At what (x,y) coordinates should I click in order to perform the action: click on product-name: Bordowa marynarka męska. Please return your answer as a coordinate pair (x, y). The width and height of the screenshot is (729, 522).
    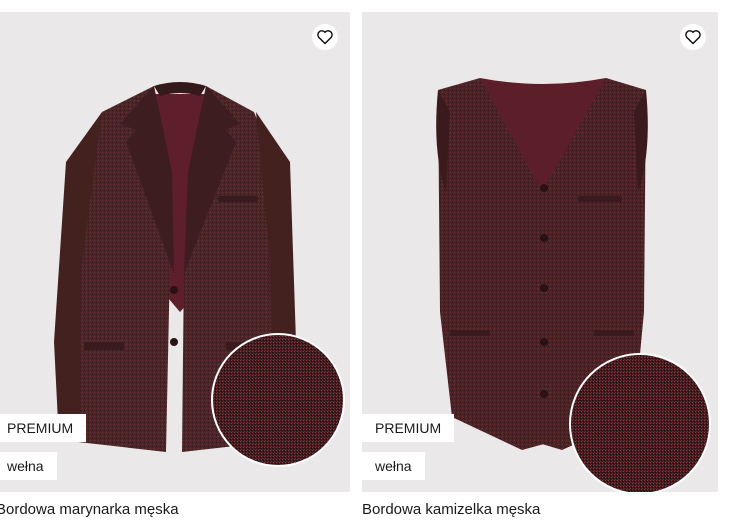
    Looking at the image, I should click on (89, 509).